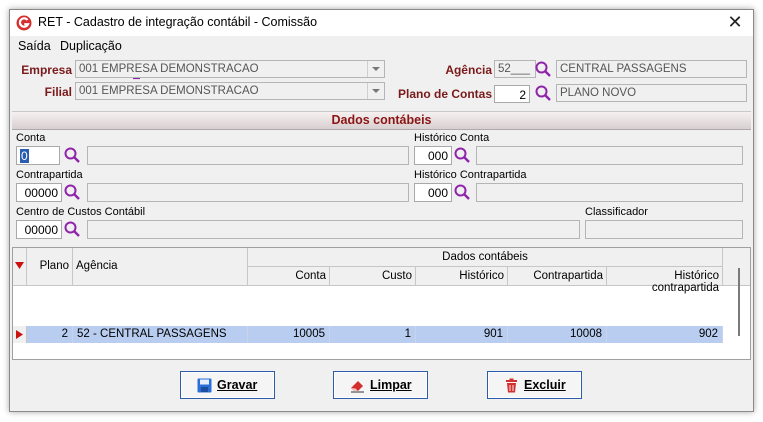  I want to click on empresa-label: Empresa, so click(46, 70).